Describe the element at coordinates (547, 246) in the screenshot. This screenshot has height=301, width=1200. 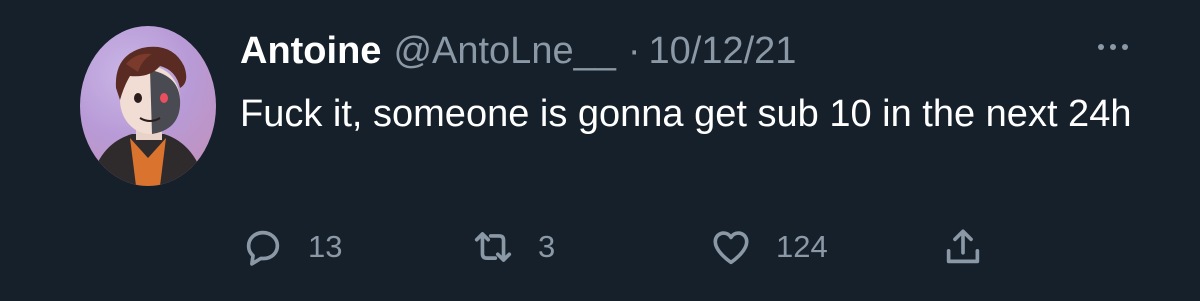
I see `retweet-count: 3` at that location.